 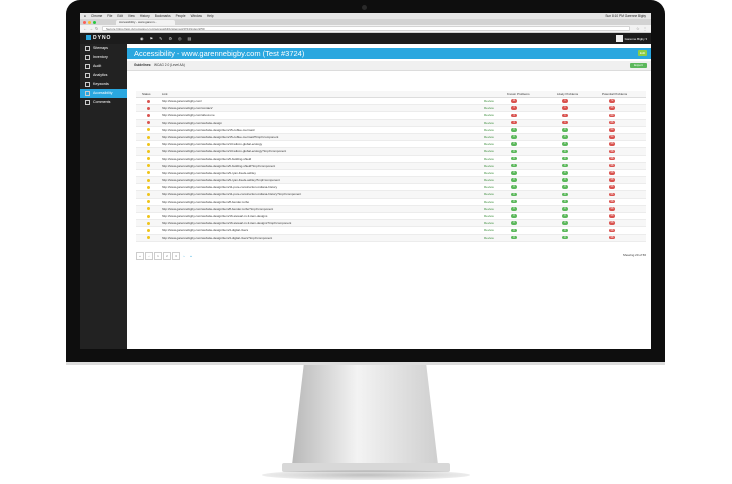 What do you see at coordinates (109, 16) in the screenshot?
I see `menu-file: File` at bounding box center [109, 16].